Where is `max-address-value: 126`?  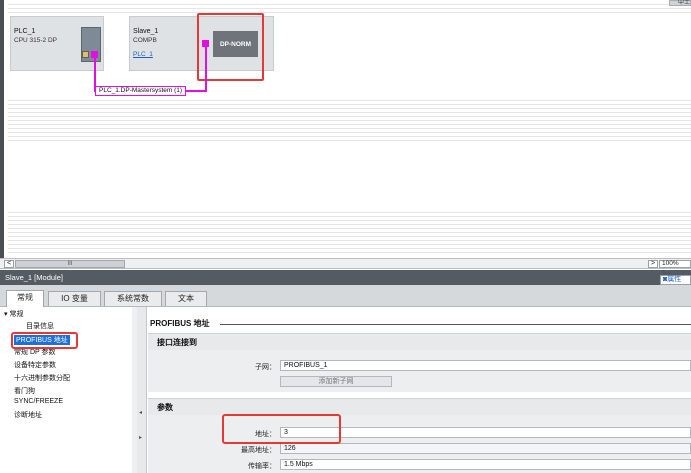
max-address-value: 126 is located at coordinates (485, 448).